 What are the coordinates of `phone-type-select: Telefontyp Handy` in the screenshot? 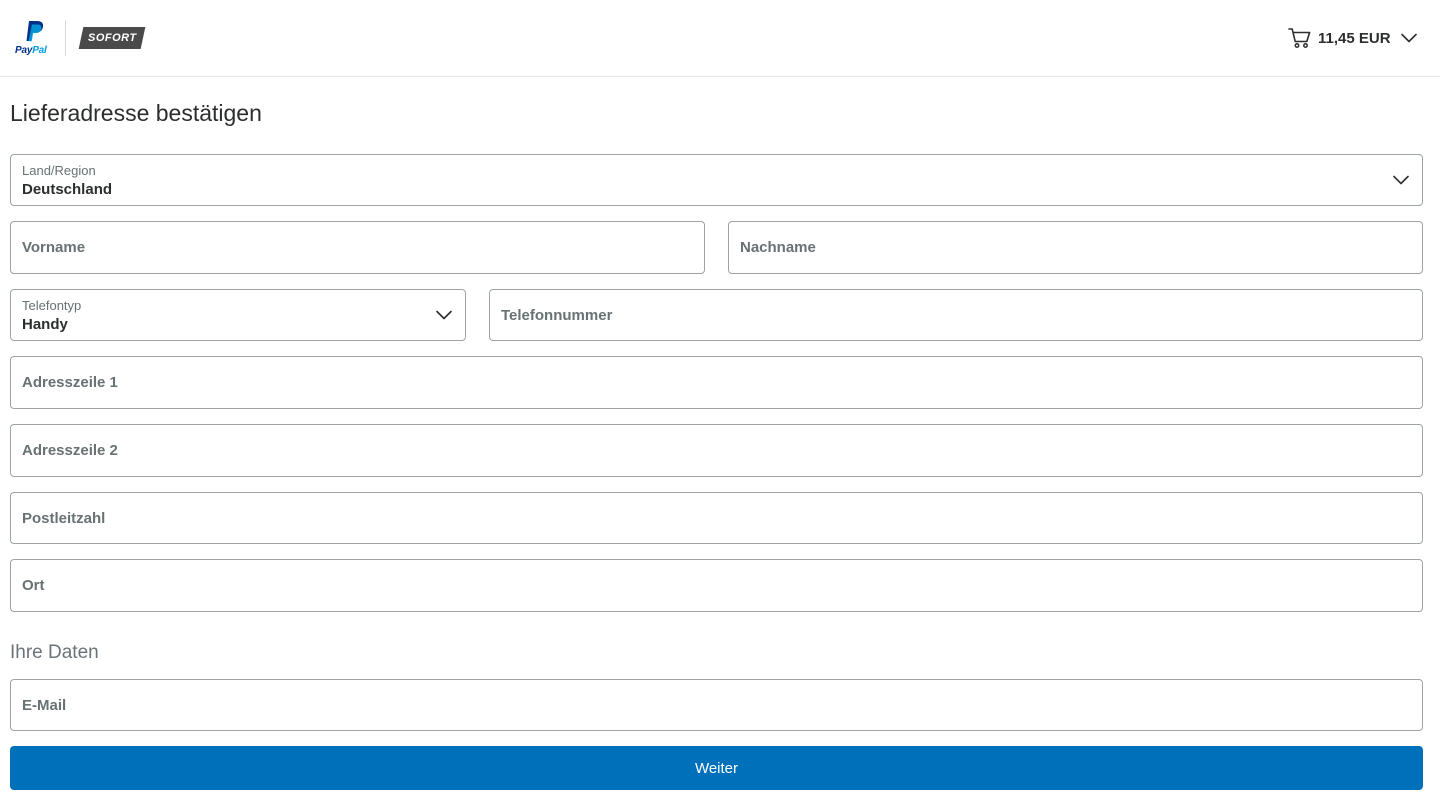 It's located at (238, 315).